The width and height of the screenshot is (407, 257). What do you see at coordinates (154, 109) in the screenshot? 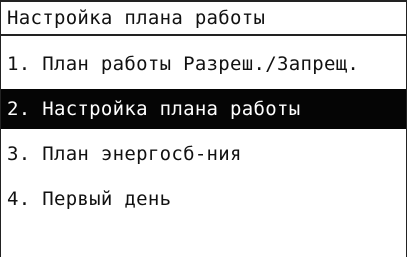
I see `menu-item-label: 2. Настройка плана работы` at bounding box center [154, 109].